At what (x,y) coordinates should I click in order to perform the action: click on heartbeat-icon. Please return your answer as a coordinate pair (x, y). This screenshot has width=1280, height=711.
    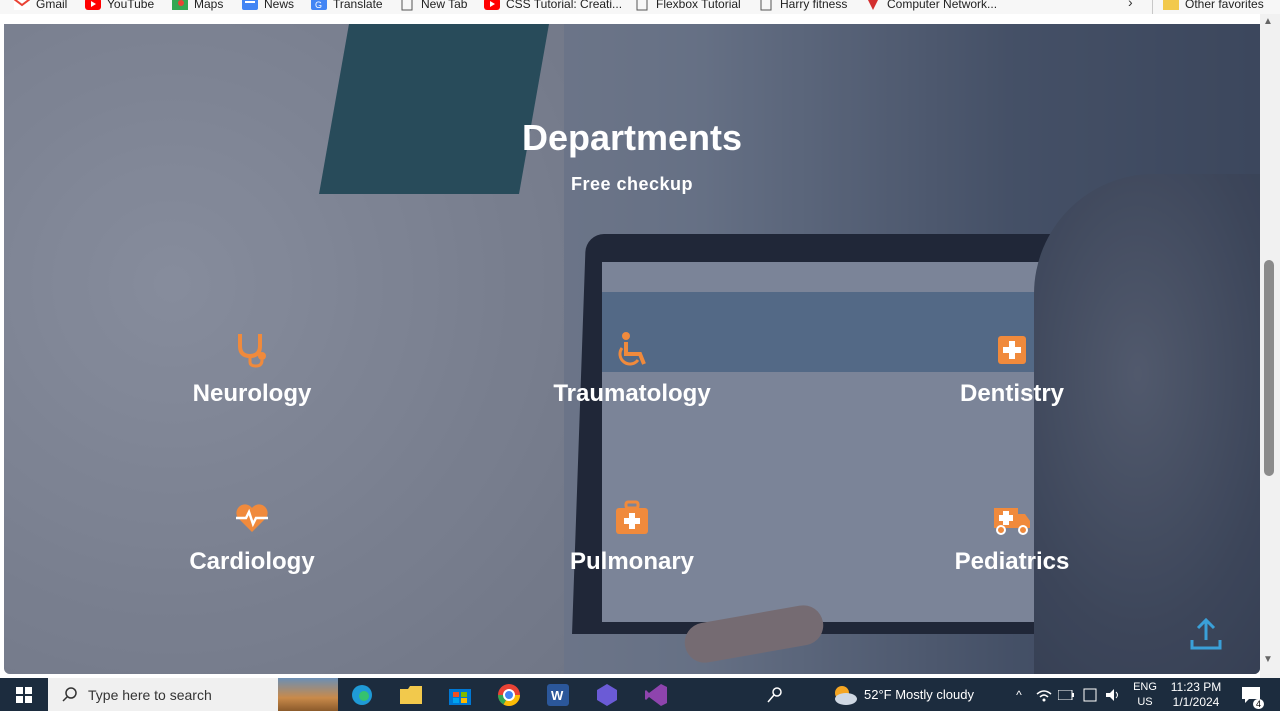
    Looking at the image, I should click on (252, 518).